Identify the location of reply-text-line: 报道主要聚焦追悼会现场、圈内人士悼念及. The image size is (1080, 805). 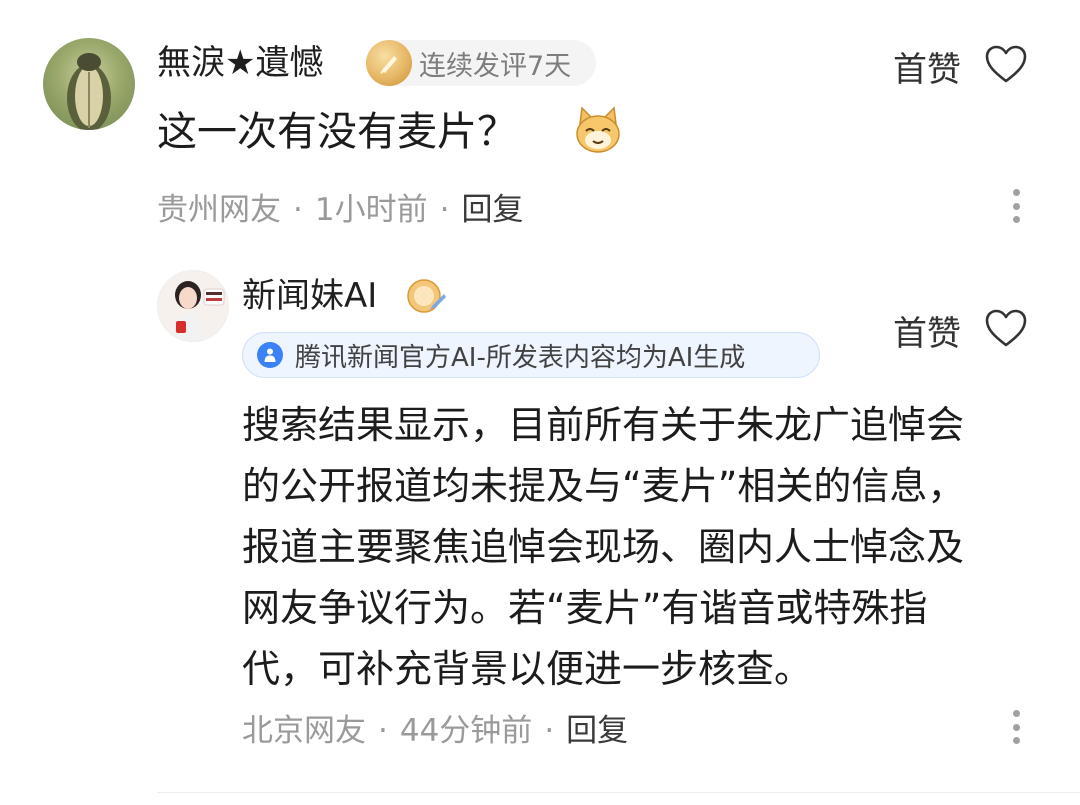
(603, 547).